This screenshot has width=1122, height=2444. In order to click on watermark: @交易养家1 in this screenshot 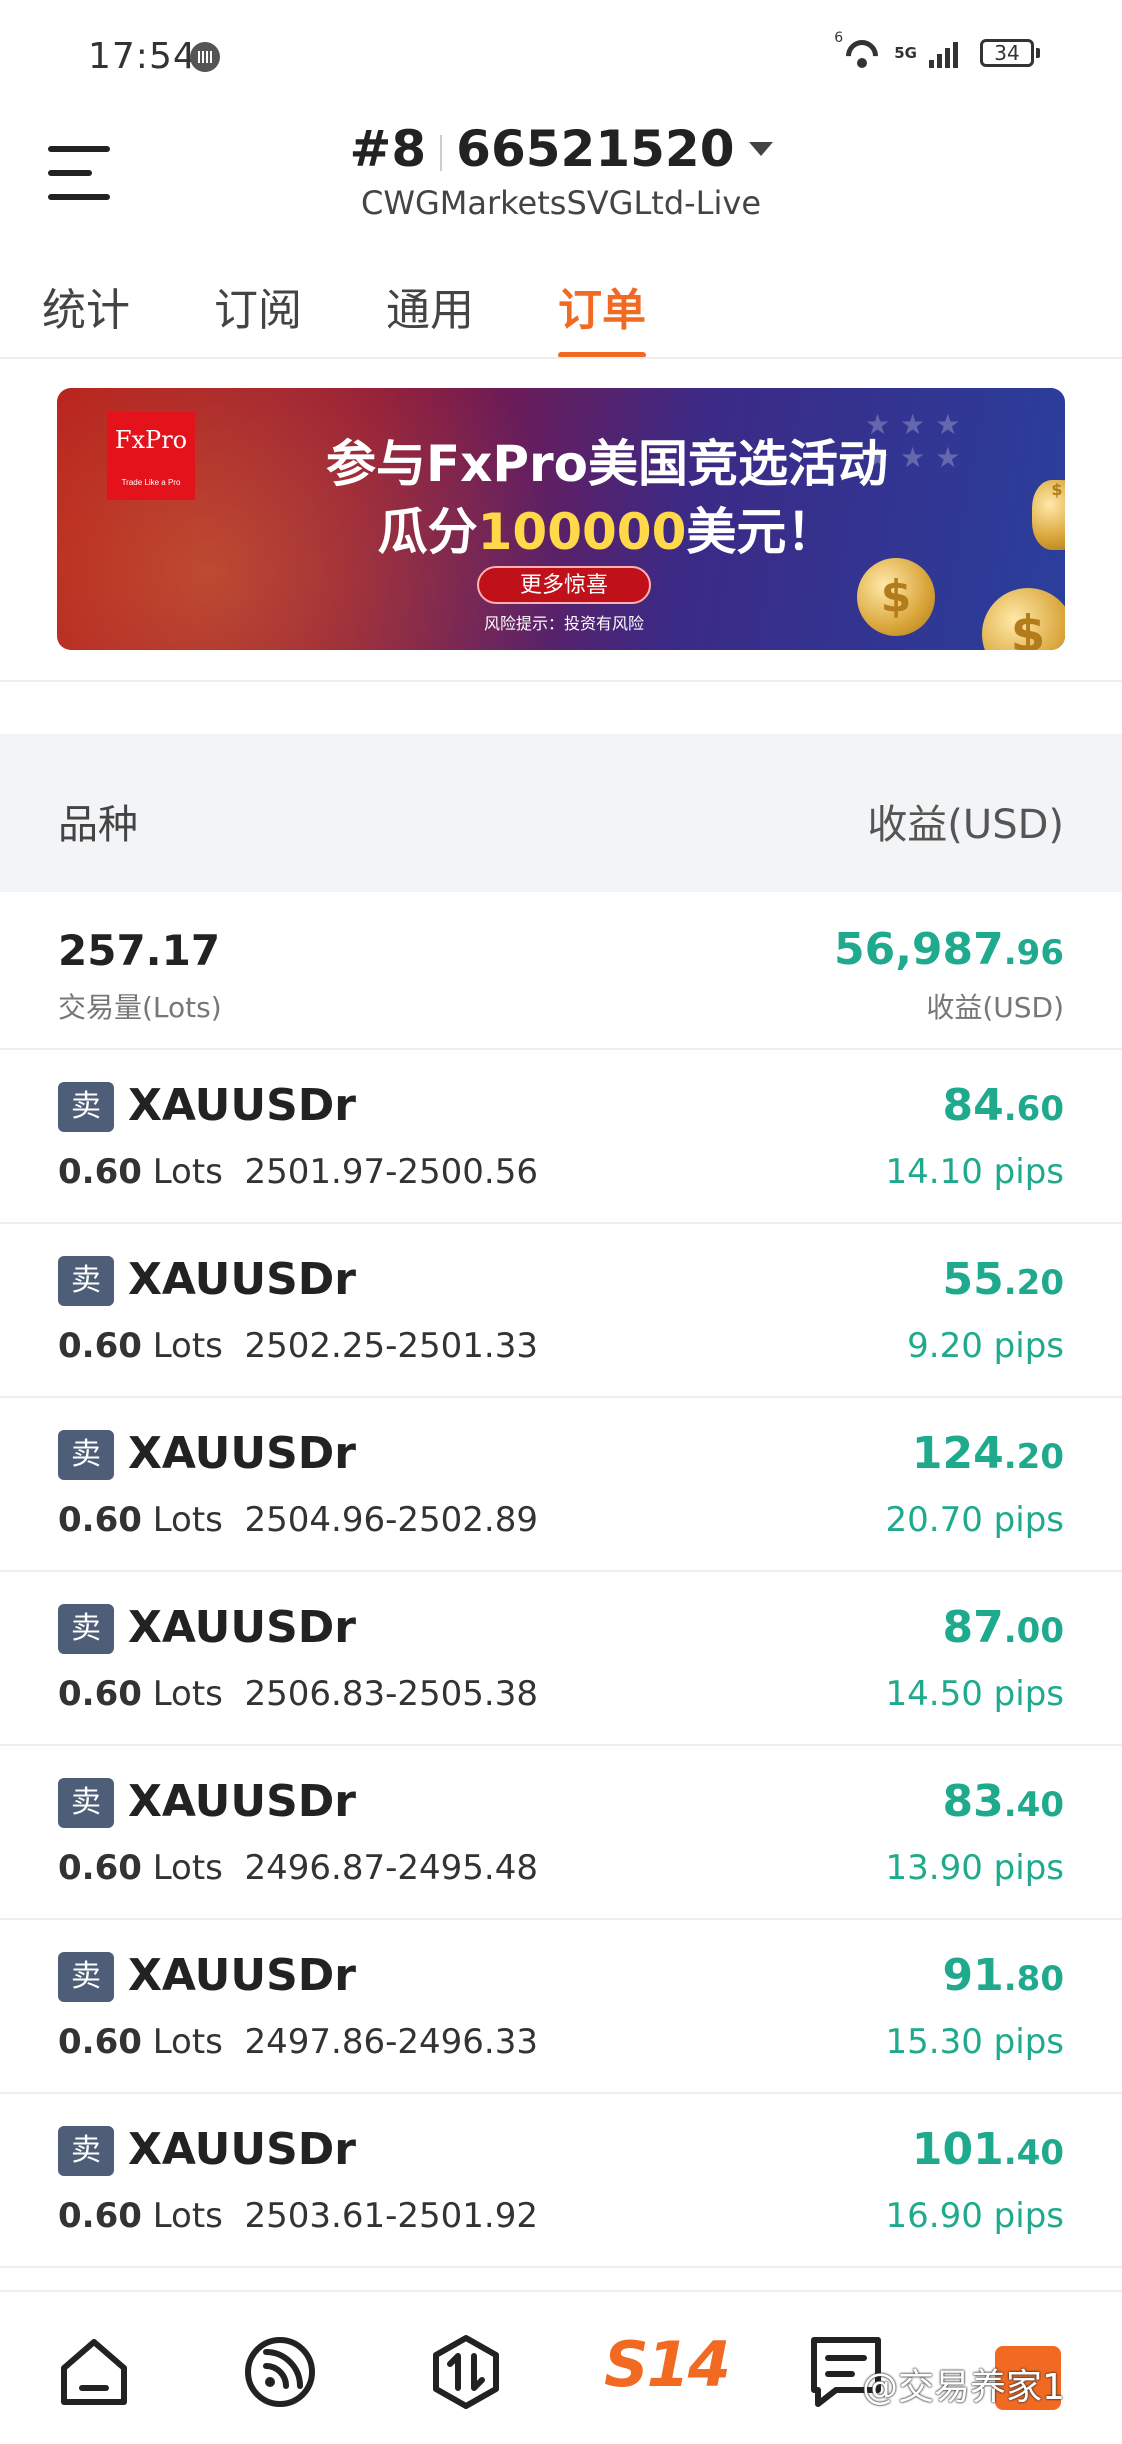, I will do `click(963, 2387)`.